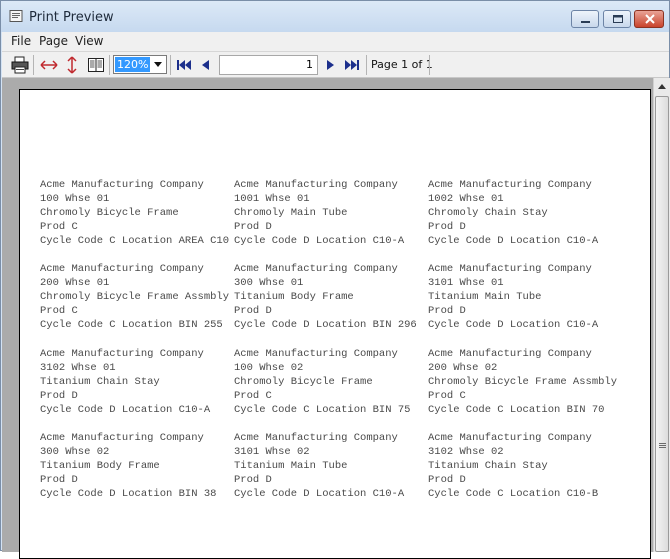 The width and height of the screenshot is (670, 559). Describe the element at coordinates (140, 64) in the screenshot. I see `zoom-select: 120%` at that location.